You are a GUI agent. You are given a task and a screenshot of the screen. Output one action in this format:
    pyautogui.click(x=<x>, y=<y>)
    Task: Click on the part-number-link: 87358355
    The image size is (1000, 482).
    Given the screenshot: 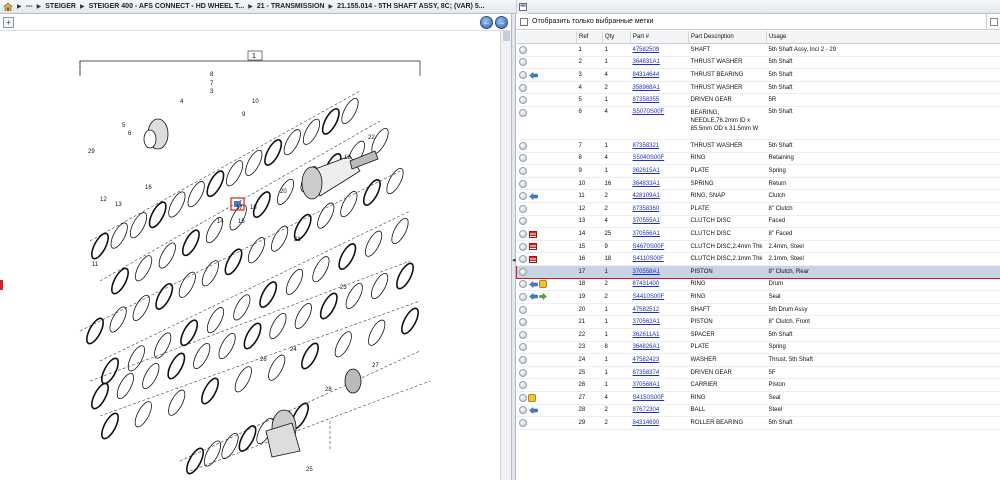 What is the action you would take?
    pyautogui.click(x=646, y=100)
    